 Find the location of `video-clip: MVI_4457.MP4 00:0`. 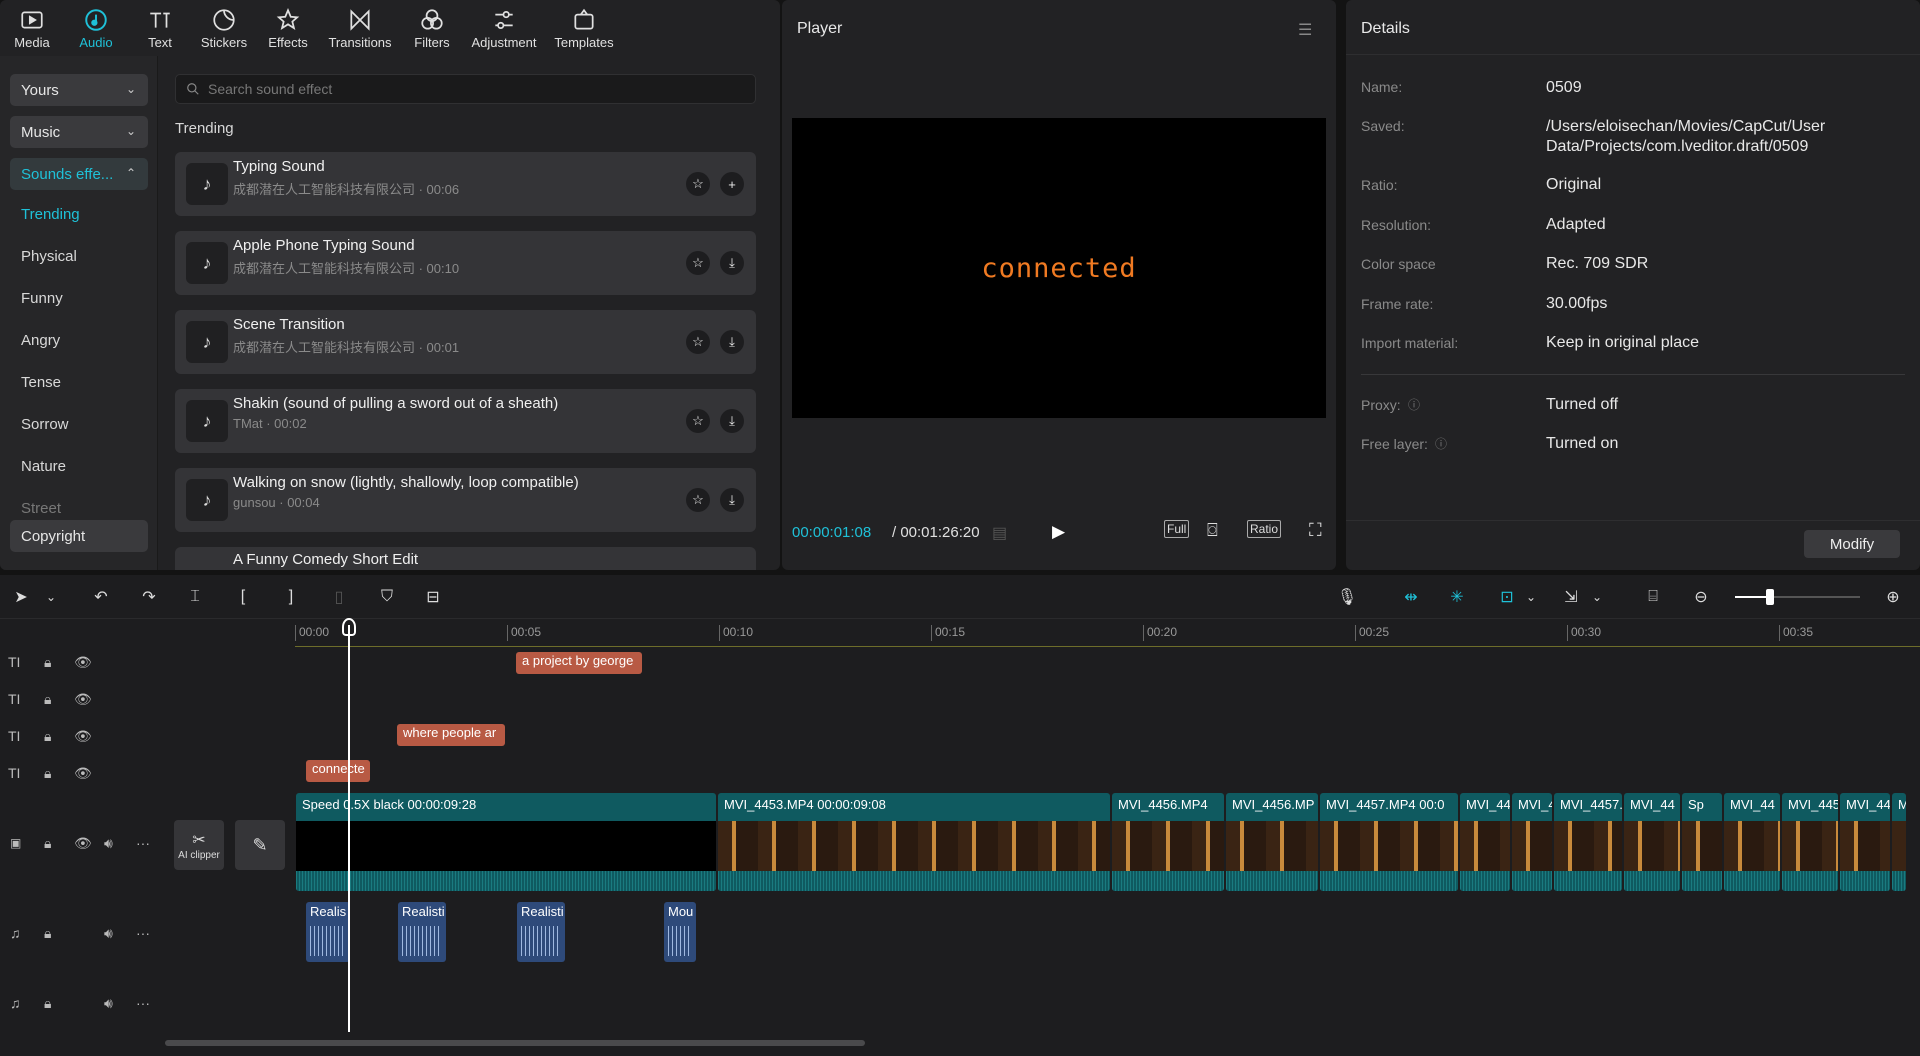

video-clip: MVI_4457.MP4 00:0 is located at coordinates (1389, 842).